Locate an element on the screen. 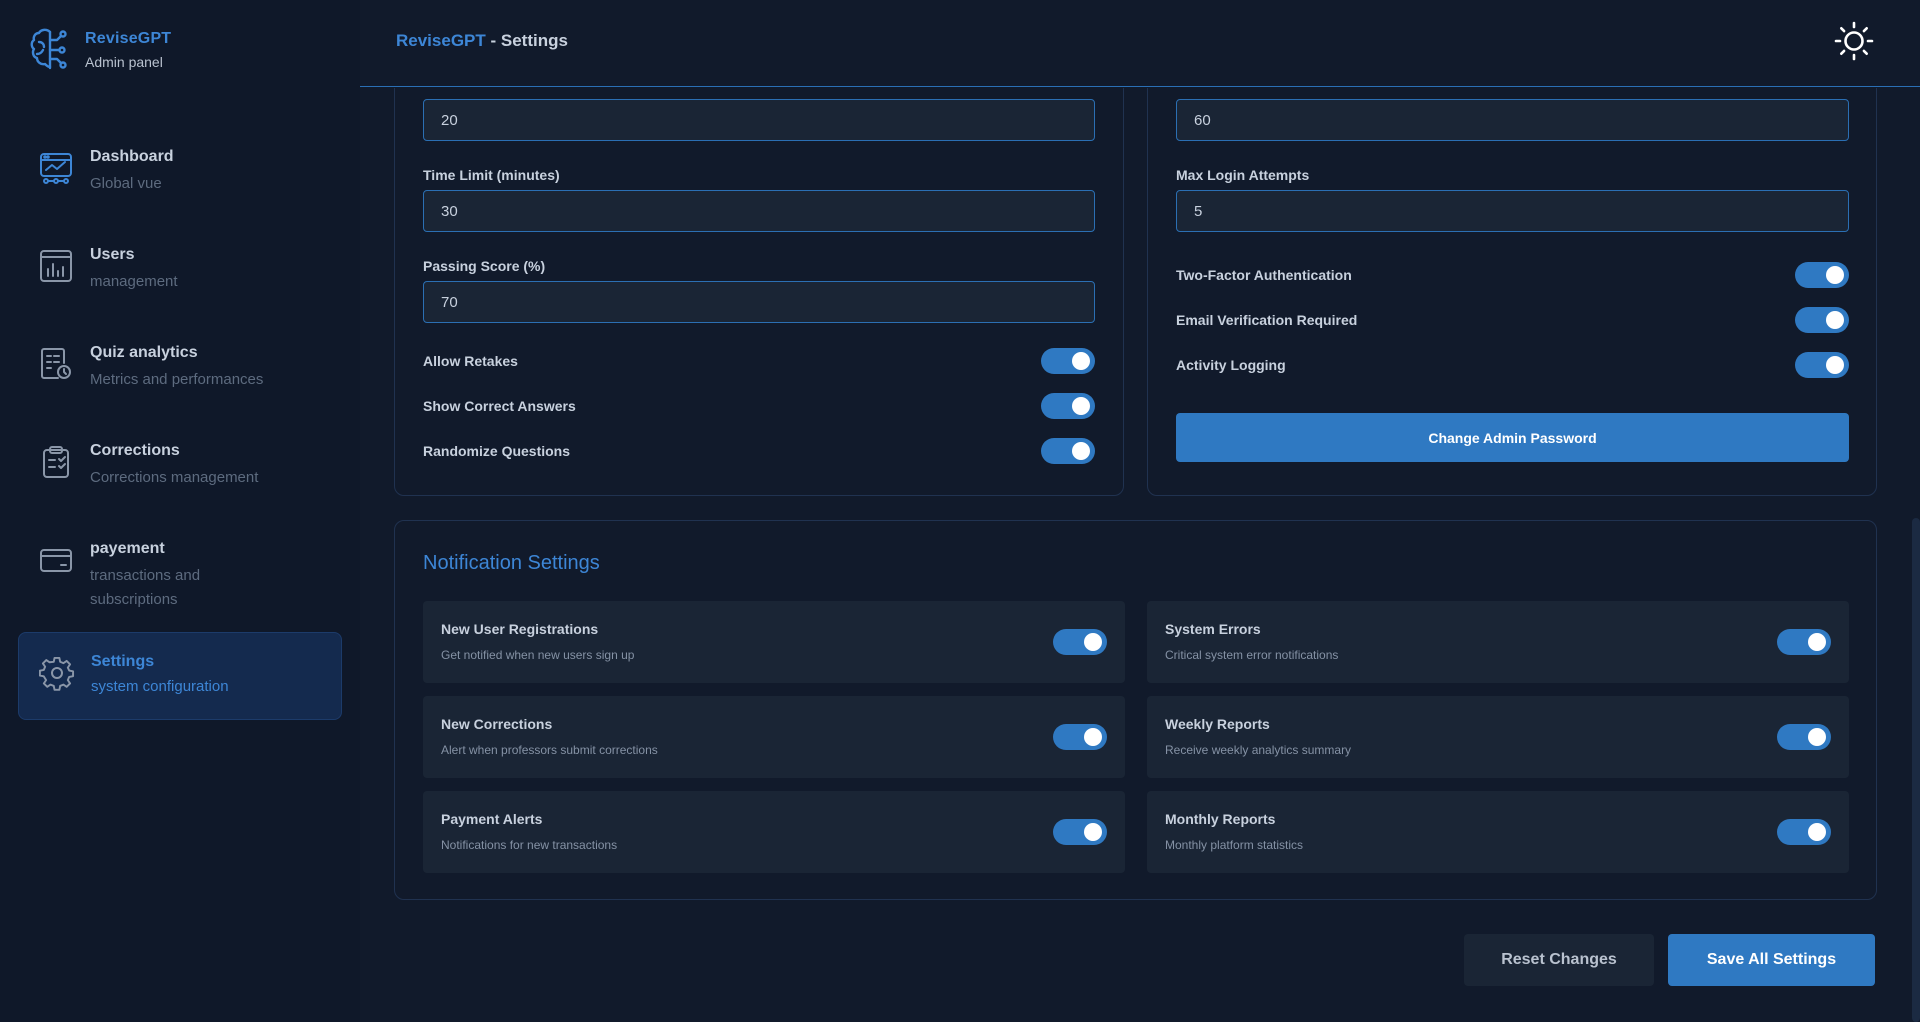 The width and height of the screenshot is (1920, 1022). notif-title: Payment Alerts is located at coordinates (492, 819).